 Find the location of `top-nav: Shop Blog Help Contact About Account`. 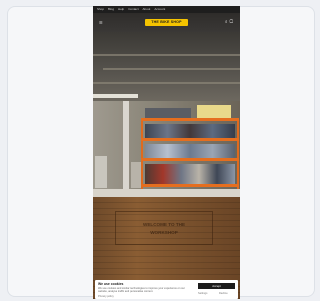

top-nav: Shop Blog Help Contact About Account is located at coordinates (166, 9).